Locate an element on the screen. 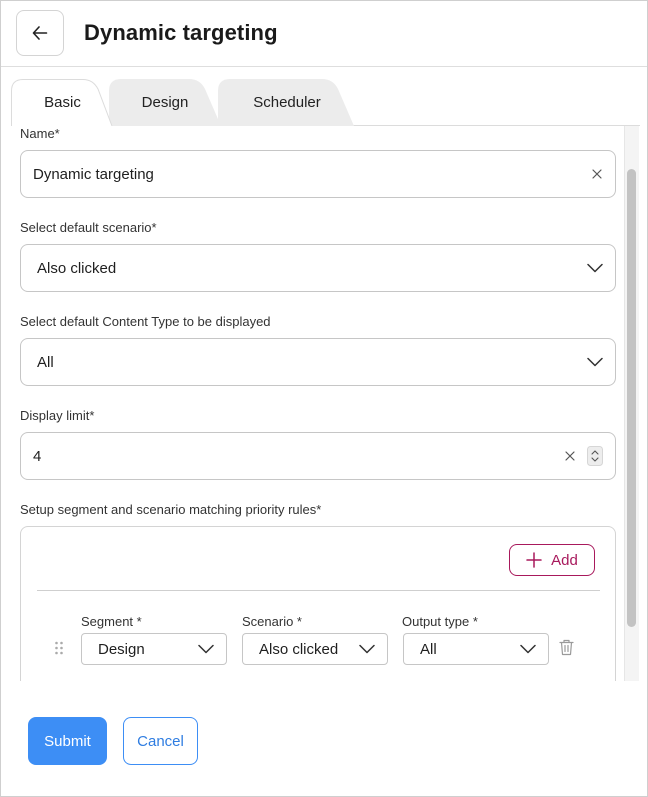 The width and height of the screenshot is (648, 797). tab-scheduler: Scheduler is located at coordinates (287, 102).